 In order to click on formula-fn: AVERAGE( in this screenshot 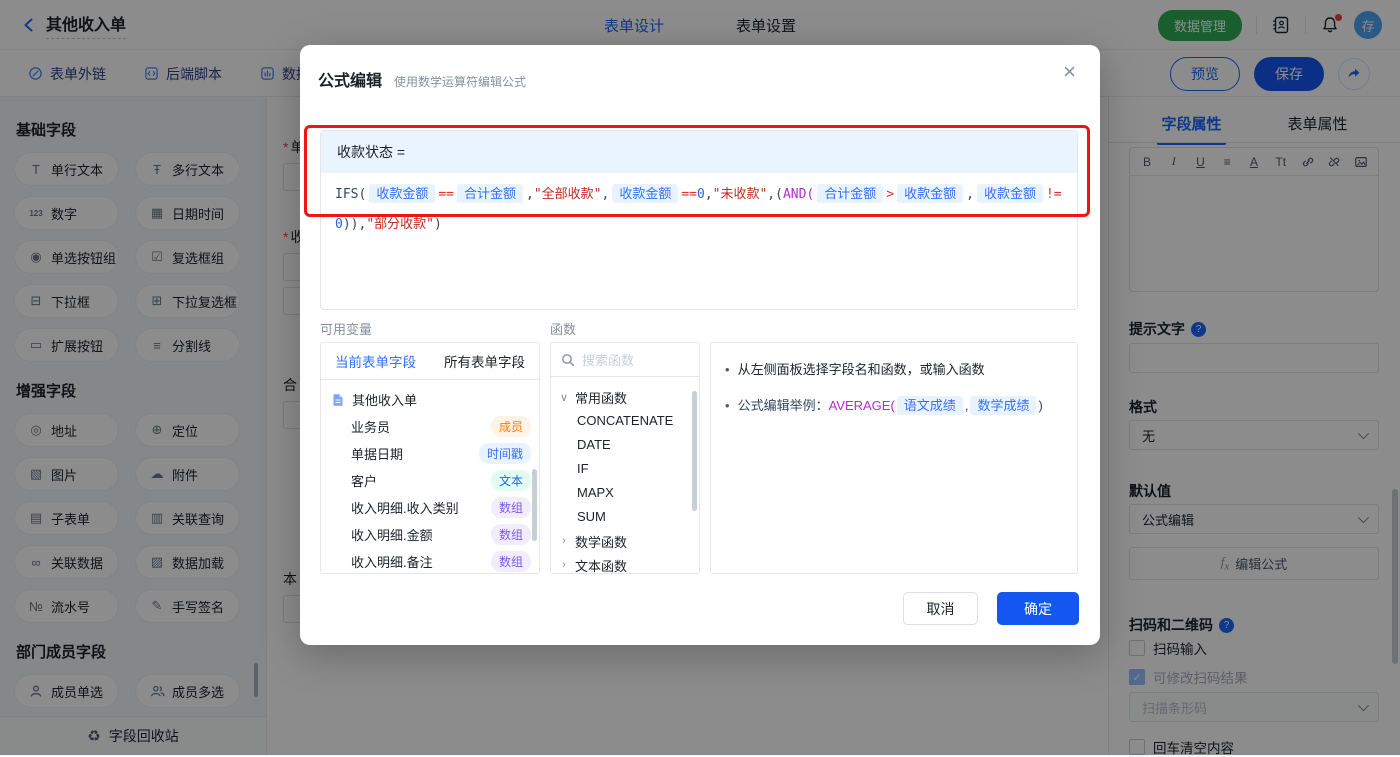, I will do `click(861, 405)`.